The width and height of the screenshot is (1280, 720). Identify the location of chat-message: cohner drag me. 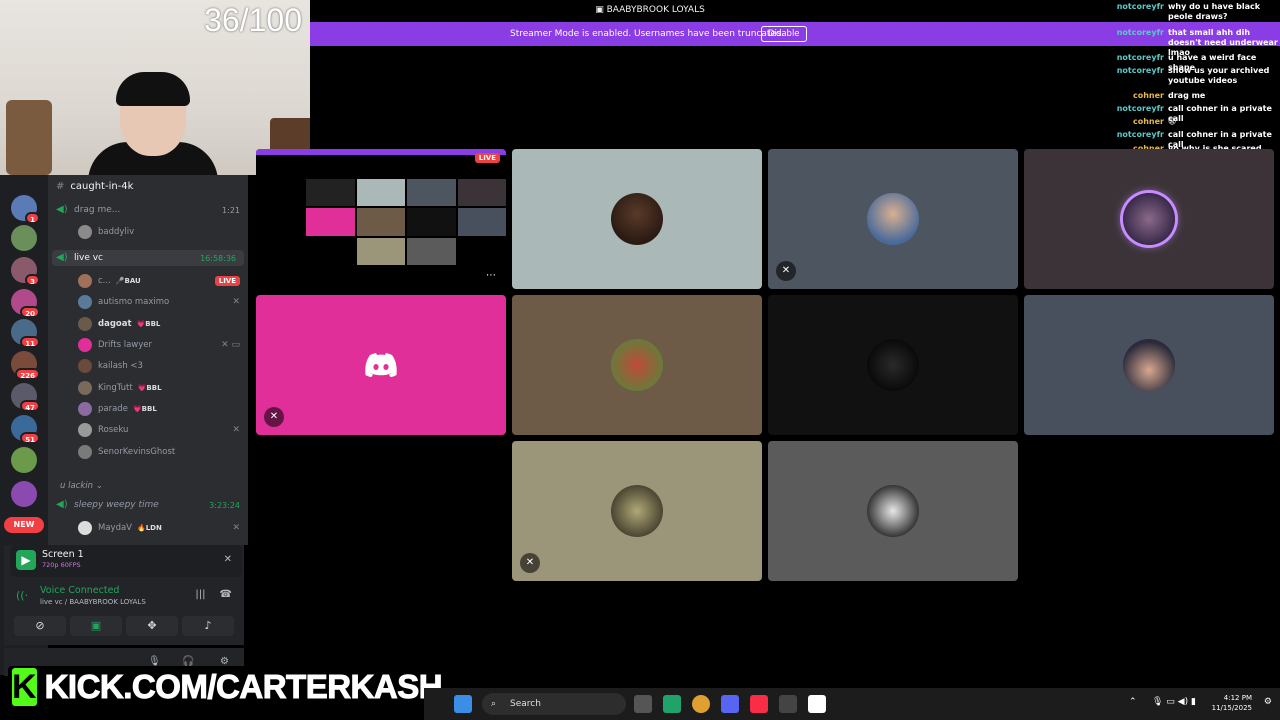
(1169, 95).